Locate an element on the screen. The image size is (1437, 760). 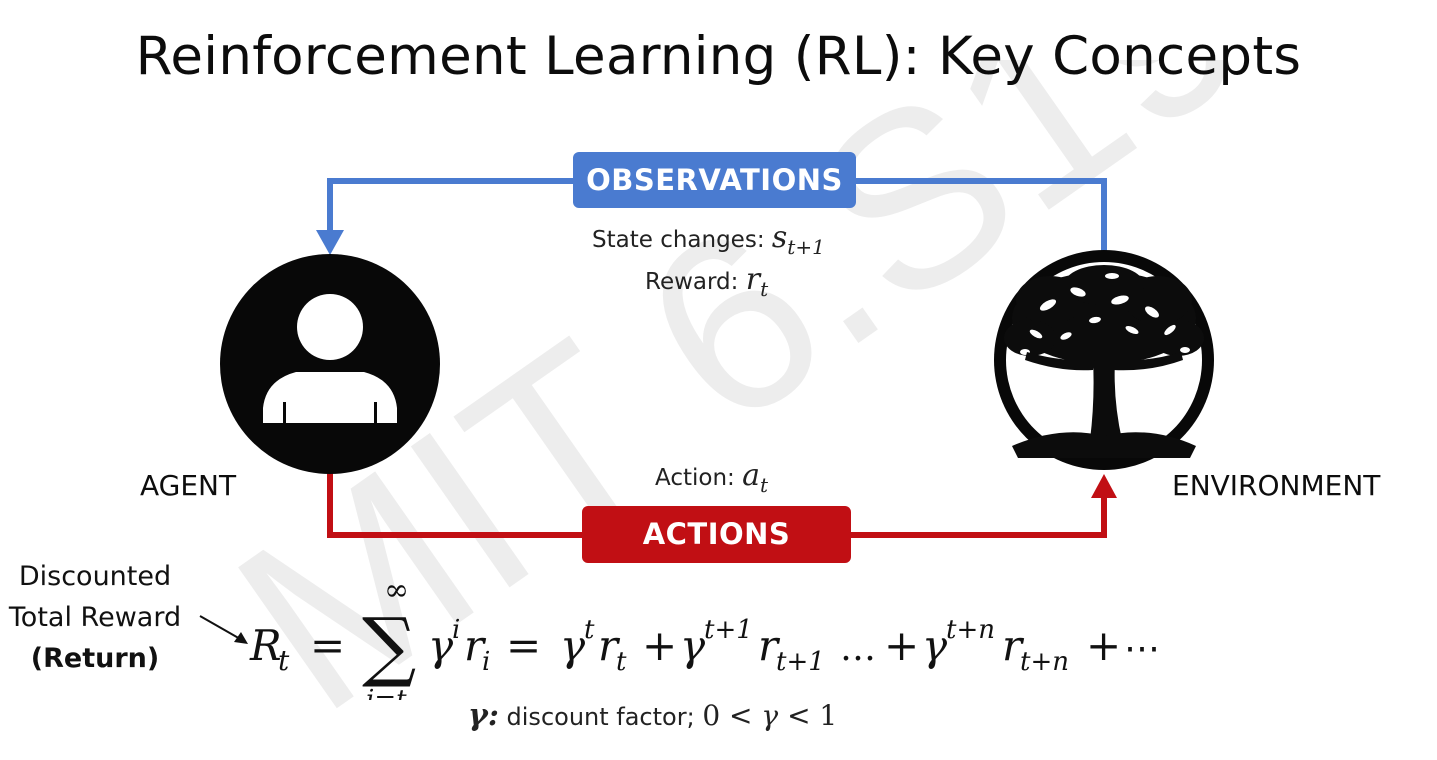
term-gamma-sup: i is located at coordinates (456, 630).